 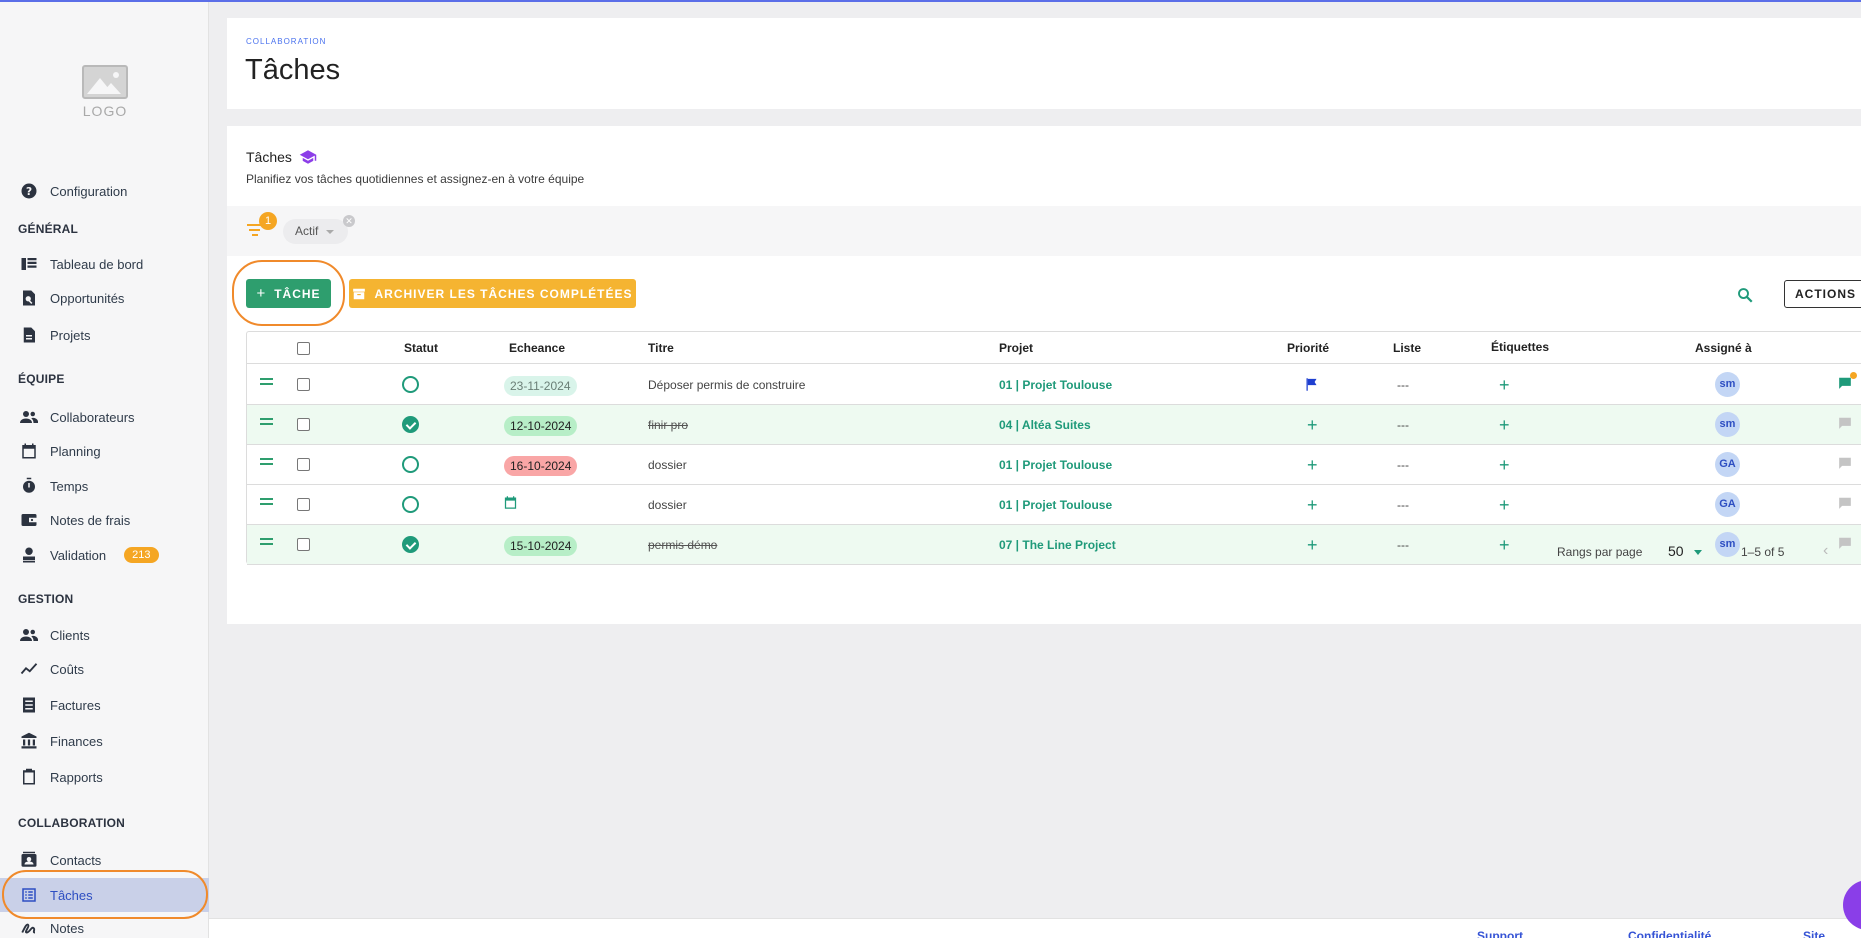 I want to click on close-icon: ✕, so click(x=349, y=221).